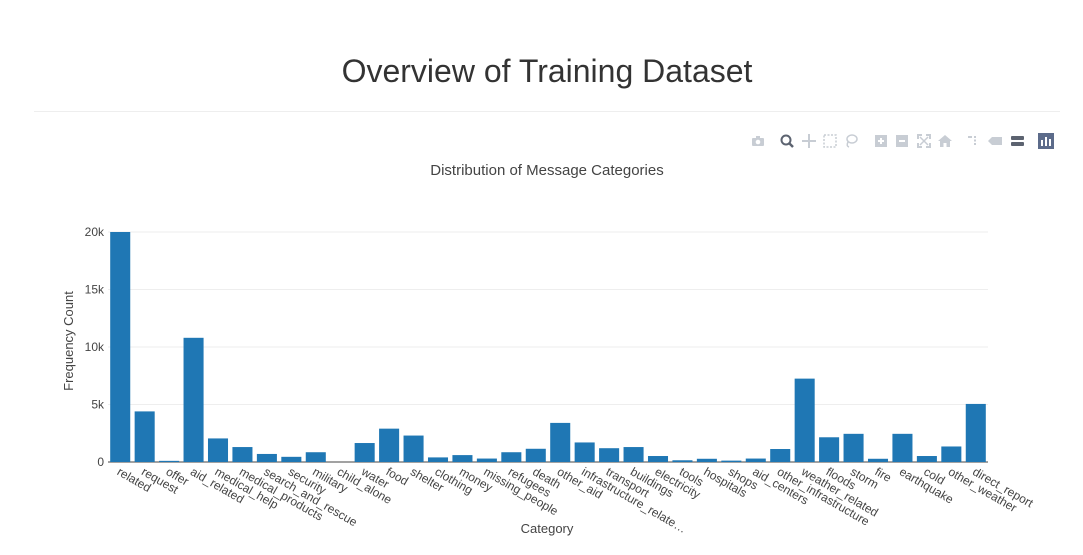 The height and width of the screenshot is (555, 1083). I want to click on bar-water, so click(364, 452).